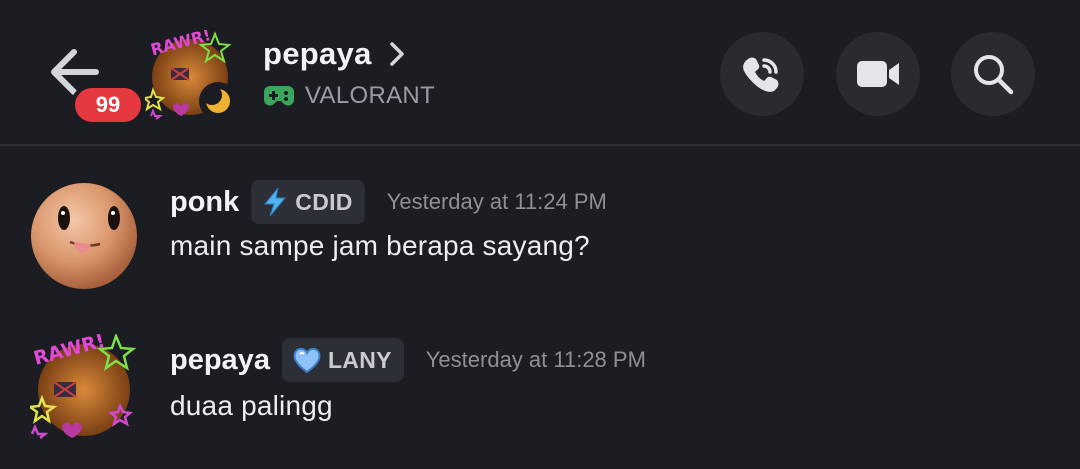 Image resolution: width=1080 pixels, height=469 pixels. I want to click on activity-status: VALORANT, so click(349, 96).